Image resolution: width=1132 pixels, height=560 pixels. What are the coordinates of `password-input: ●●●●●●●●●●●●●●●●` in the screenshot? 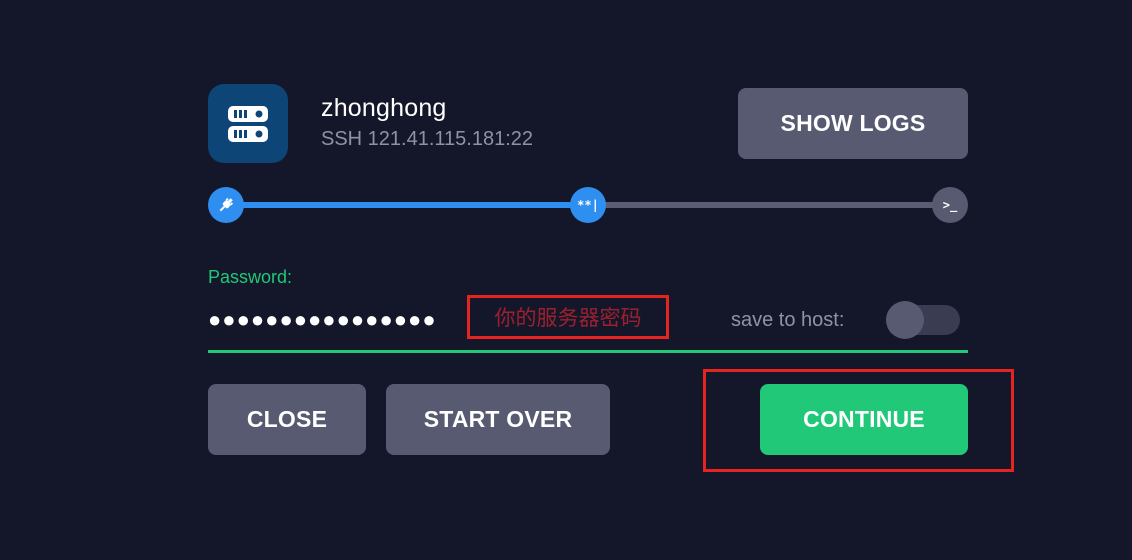 It's located at (322, 320).